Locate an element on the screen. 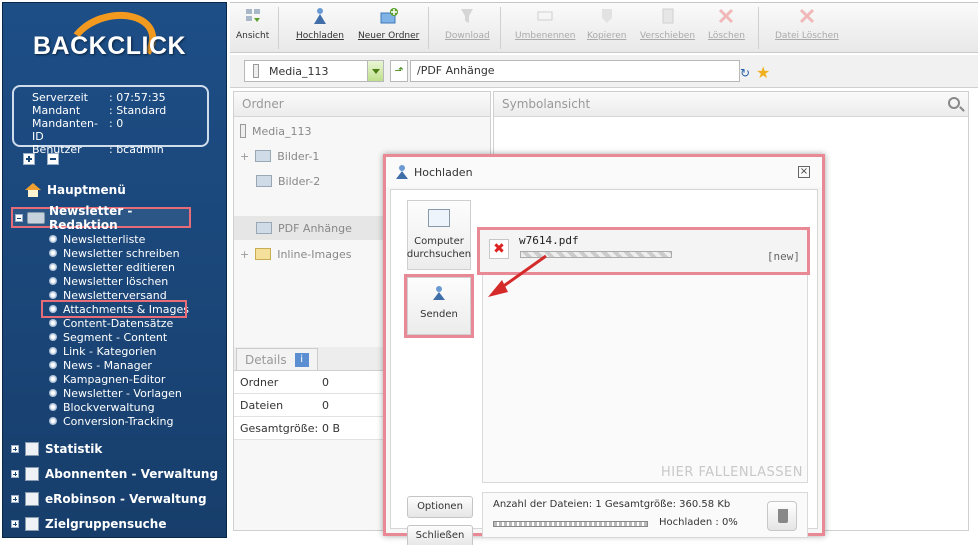 The width and height of the screenshot is (980, 545). tree-folder-pdf-anhaenge: PDF Anhänge is located at coordinates (304, 228).